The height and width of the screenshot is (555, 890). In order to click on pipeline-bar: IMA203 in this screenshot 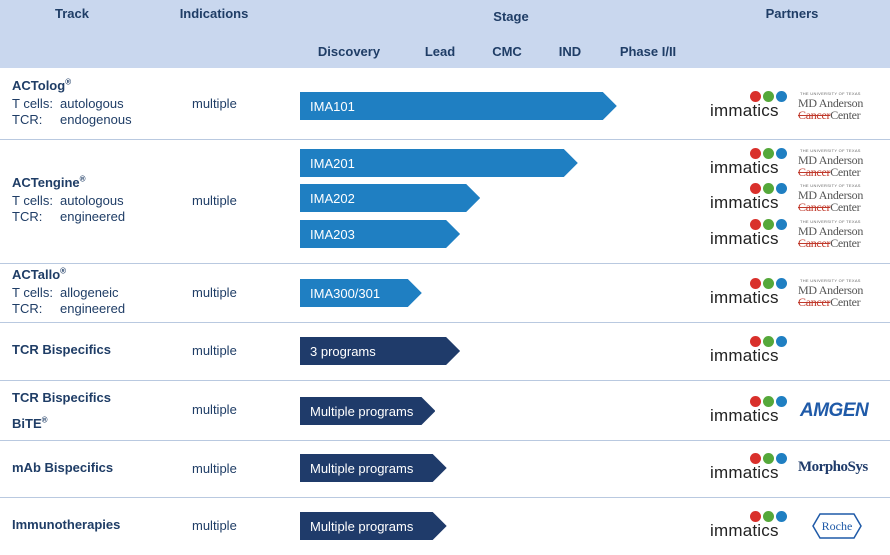, I will do `click(380, 234)`.